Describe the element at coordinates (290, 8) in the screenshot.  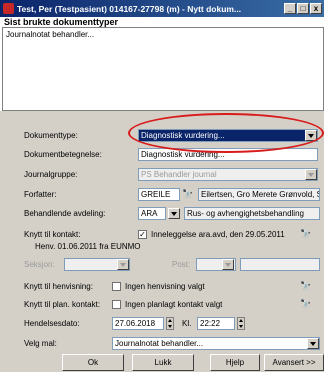
I see `minimize-button: _` at that location.